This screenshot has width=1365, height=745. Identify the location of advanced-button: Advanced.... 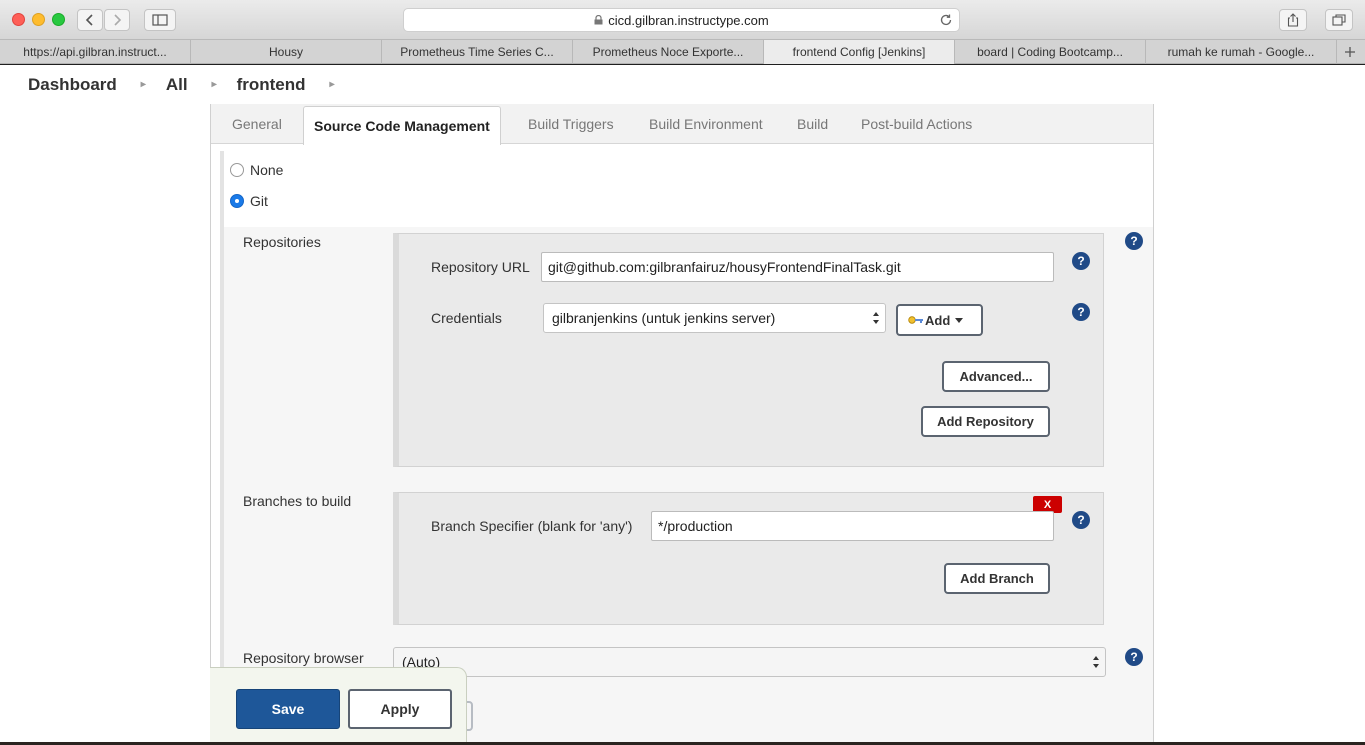
(996, 376).